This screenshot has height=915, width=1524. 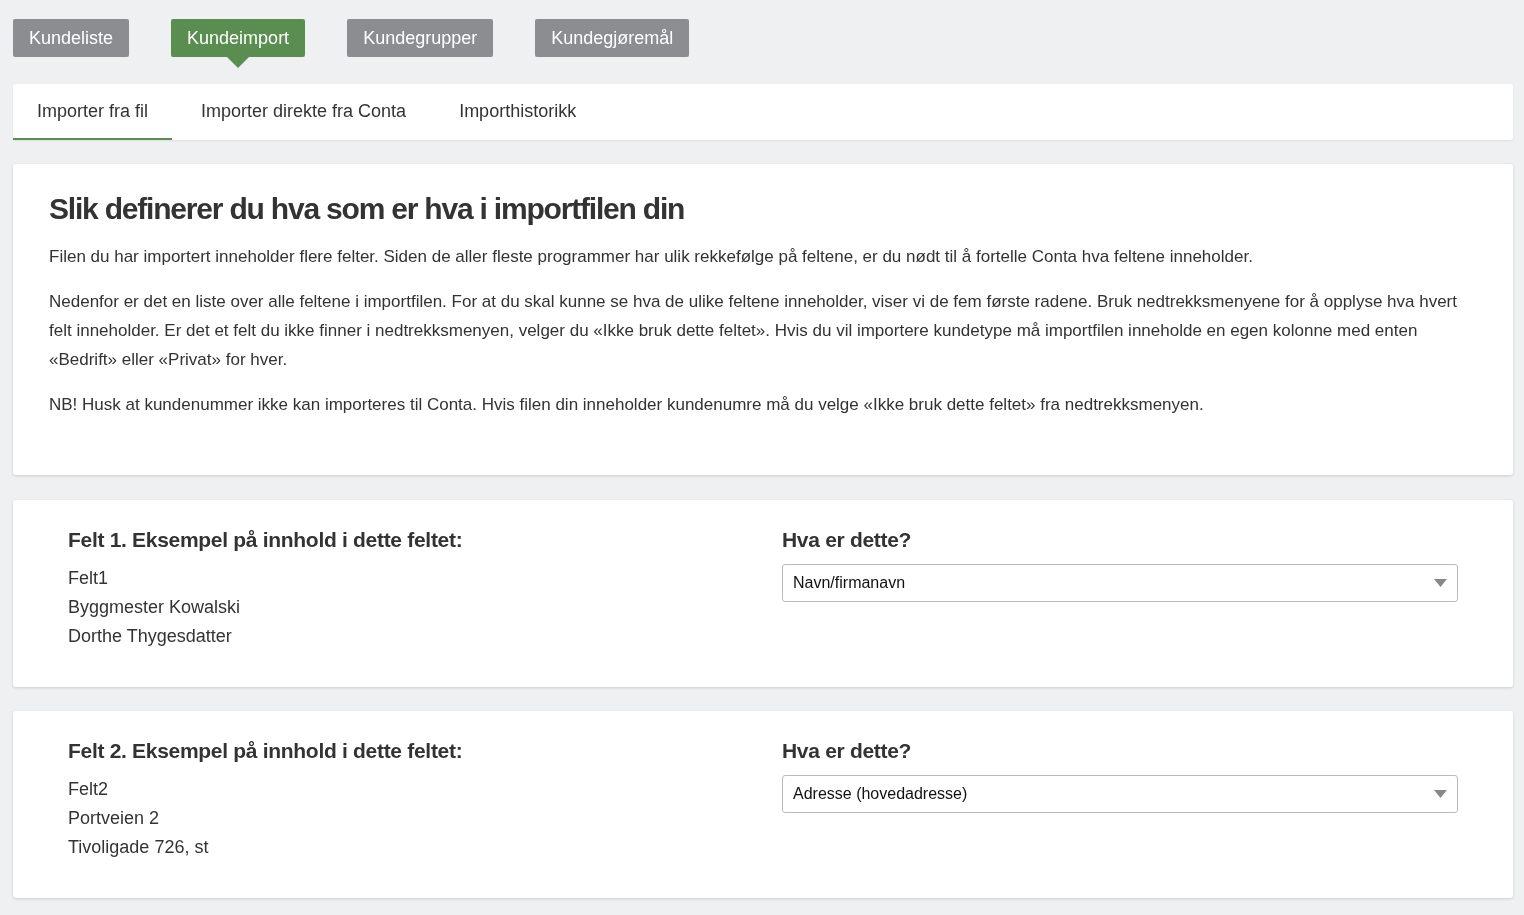 What do you see at coordinates (753, 331) in the screenshot?
I see `intro-paragraph: Nedenfor er det en liste over alle feltene i importfilen. For at du skal kunne se hva de ulike feltene inneholder, viser vi de fem første radene. Bruk nedtrekksmenyene for å opplyse hva hvert felt inneholder. Er det et felt du ikke finner i nedtrekksmenyen, velger du «Ikke bruk dette feltet». Hvis du vil importere kundetype må importfilen inneholde en egen kolonne med enten «Bedrift» eller «Privat» for hver.` at bounding box center [753, 331].